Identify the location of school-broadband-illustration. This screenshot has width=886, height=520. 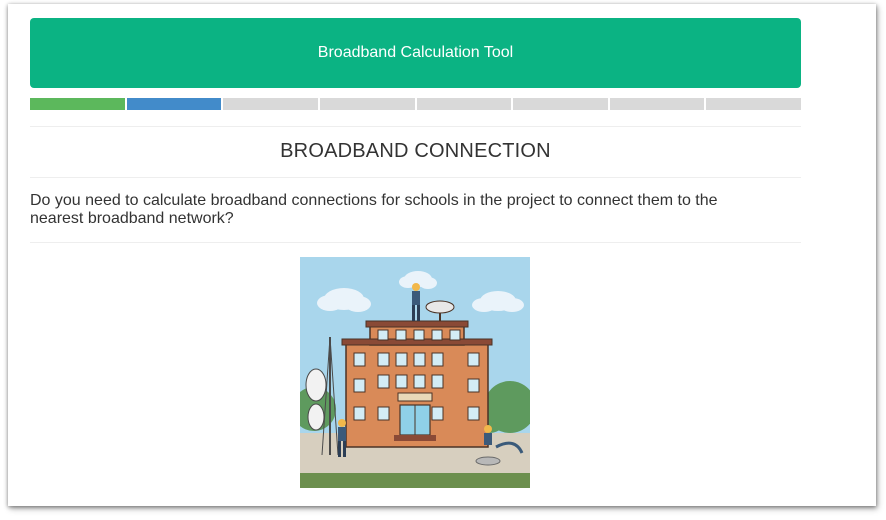
(414, 372).